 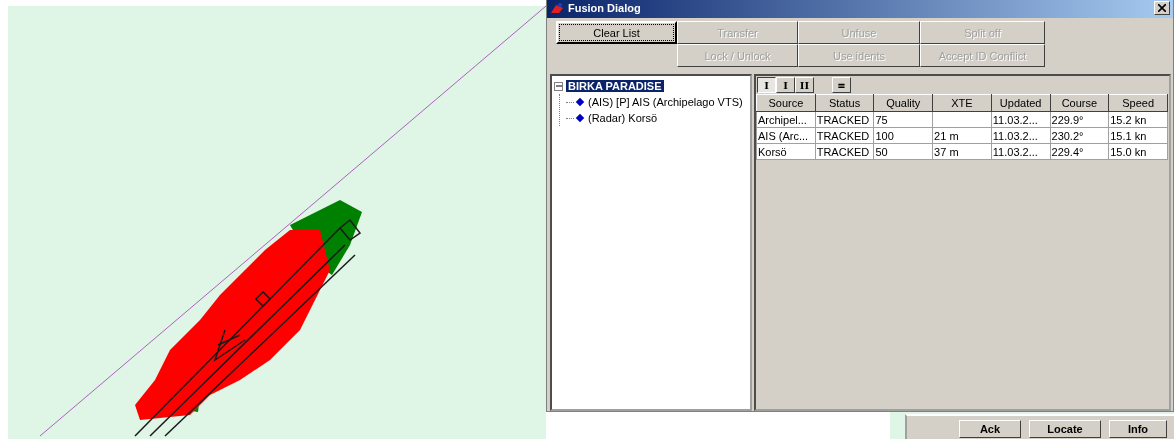 I want to click on view-button: ≡, so click(x=841, y=85).